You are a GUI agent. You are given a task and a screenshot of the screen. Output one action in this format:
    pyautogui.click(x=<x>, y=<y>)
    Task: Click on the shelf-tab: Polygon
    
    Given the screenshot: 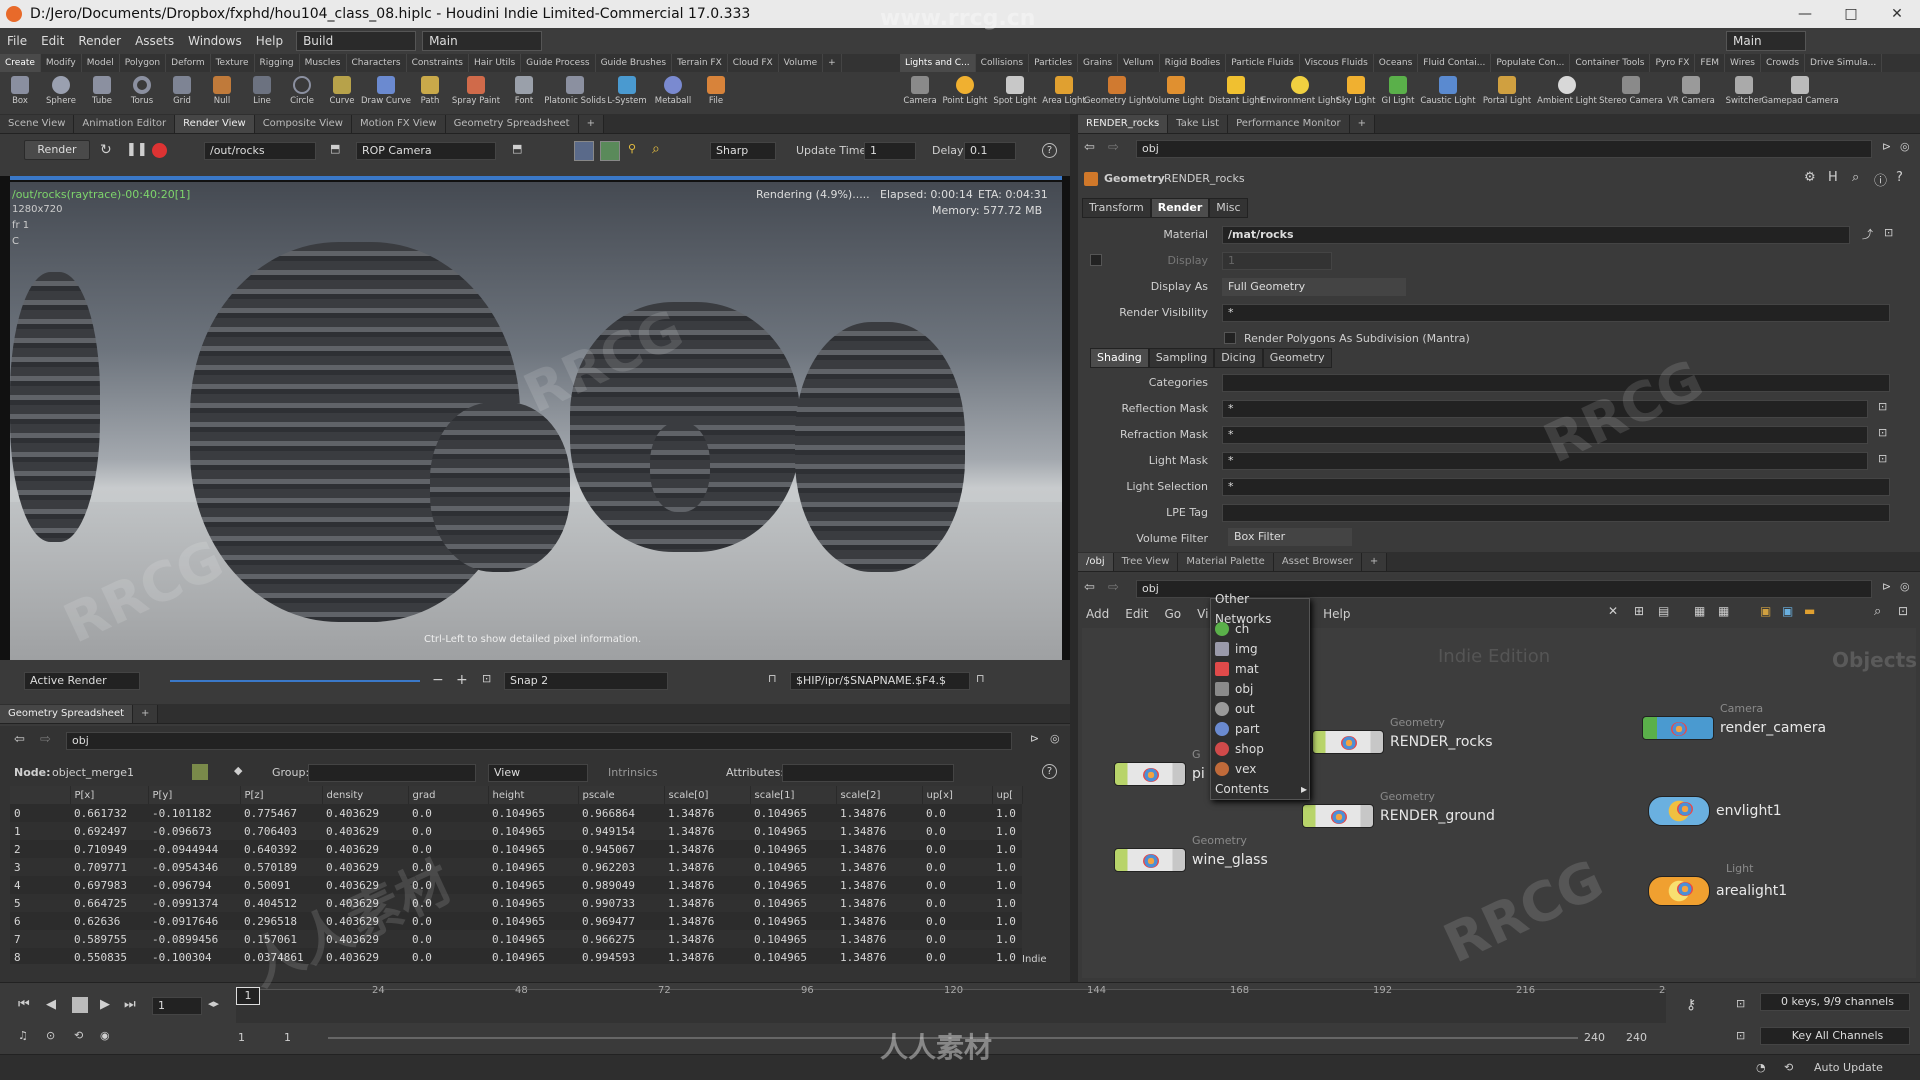 What is the action you would take?
    pyautogui.click(x=143, y=63)
    